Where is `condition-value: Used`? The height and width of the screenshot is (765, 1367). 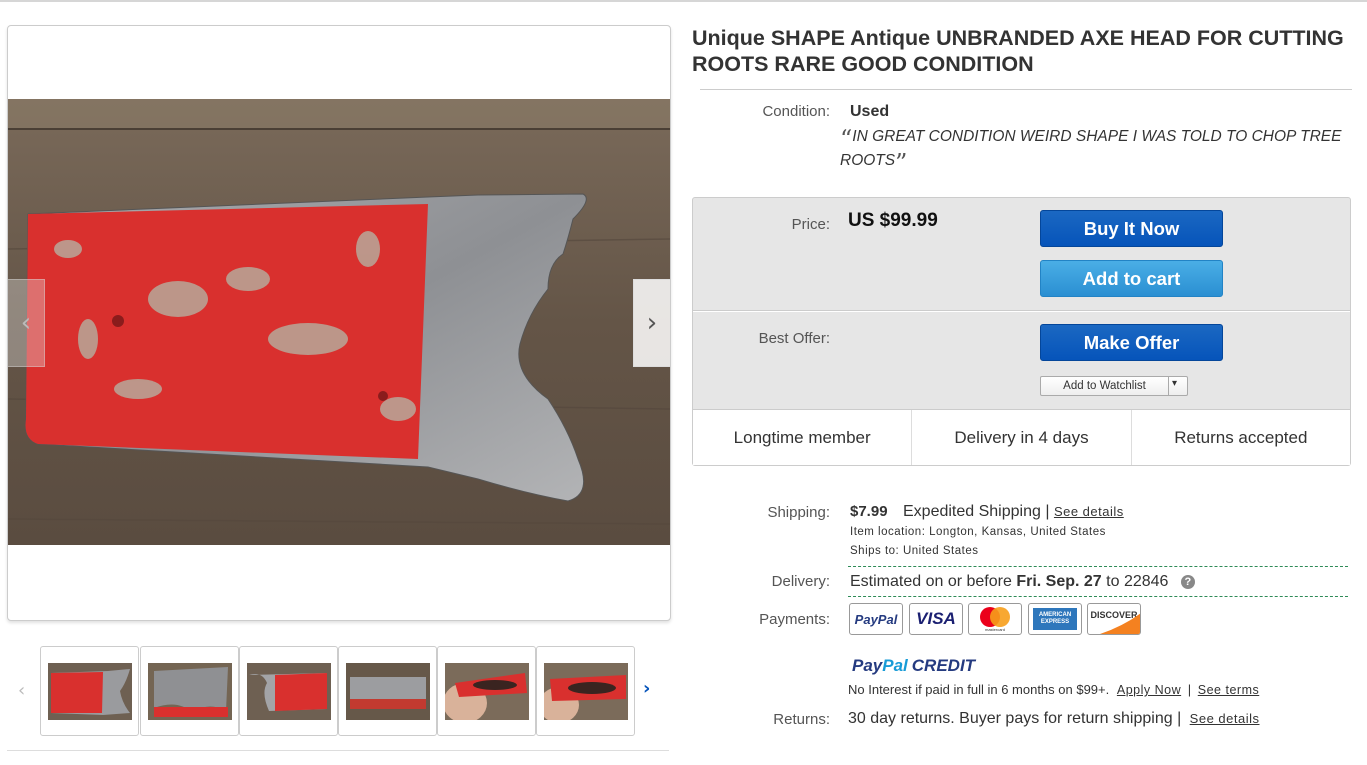
condition-value: Used is located at coordinates (870, 111).